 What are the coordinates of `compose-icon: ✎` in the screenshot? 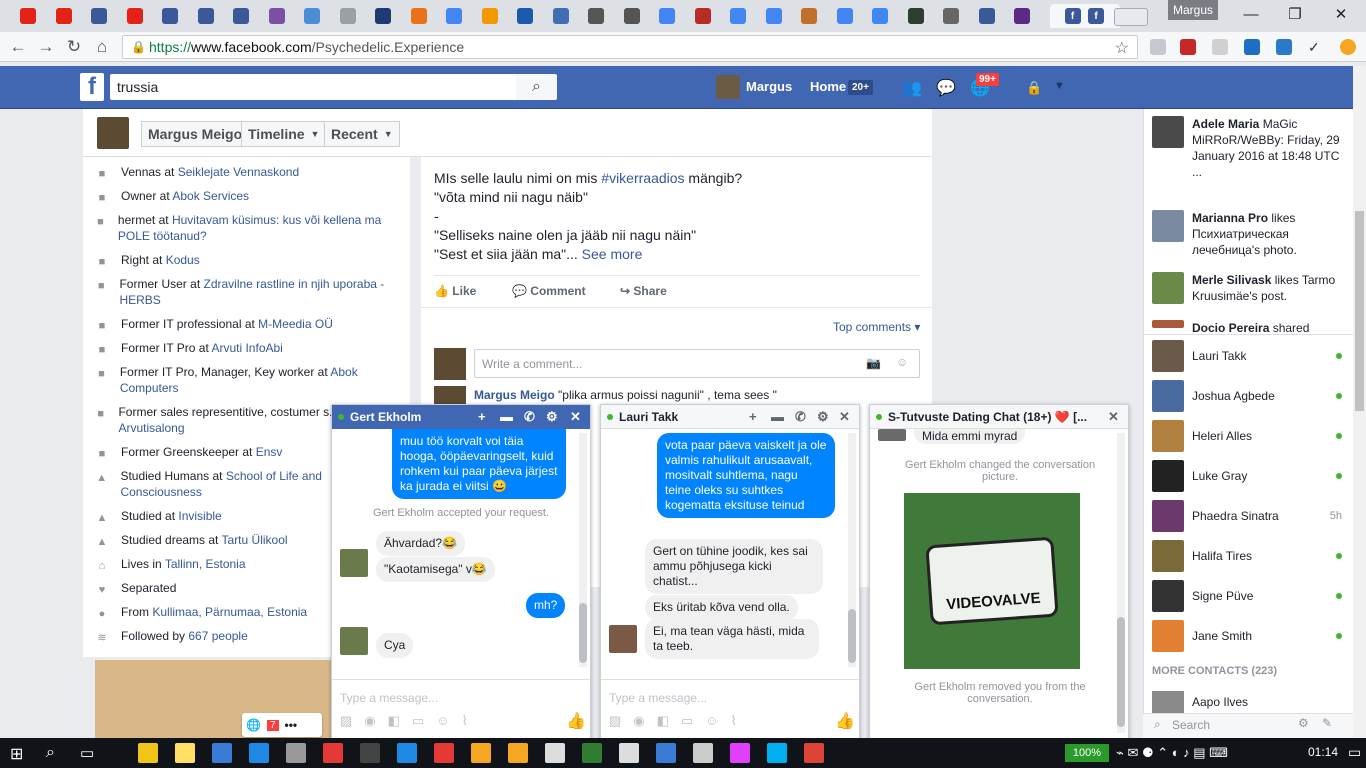 It's located at (1327, 723).